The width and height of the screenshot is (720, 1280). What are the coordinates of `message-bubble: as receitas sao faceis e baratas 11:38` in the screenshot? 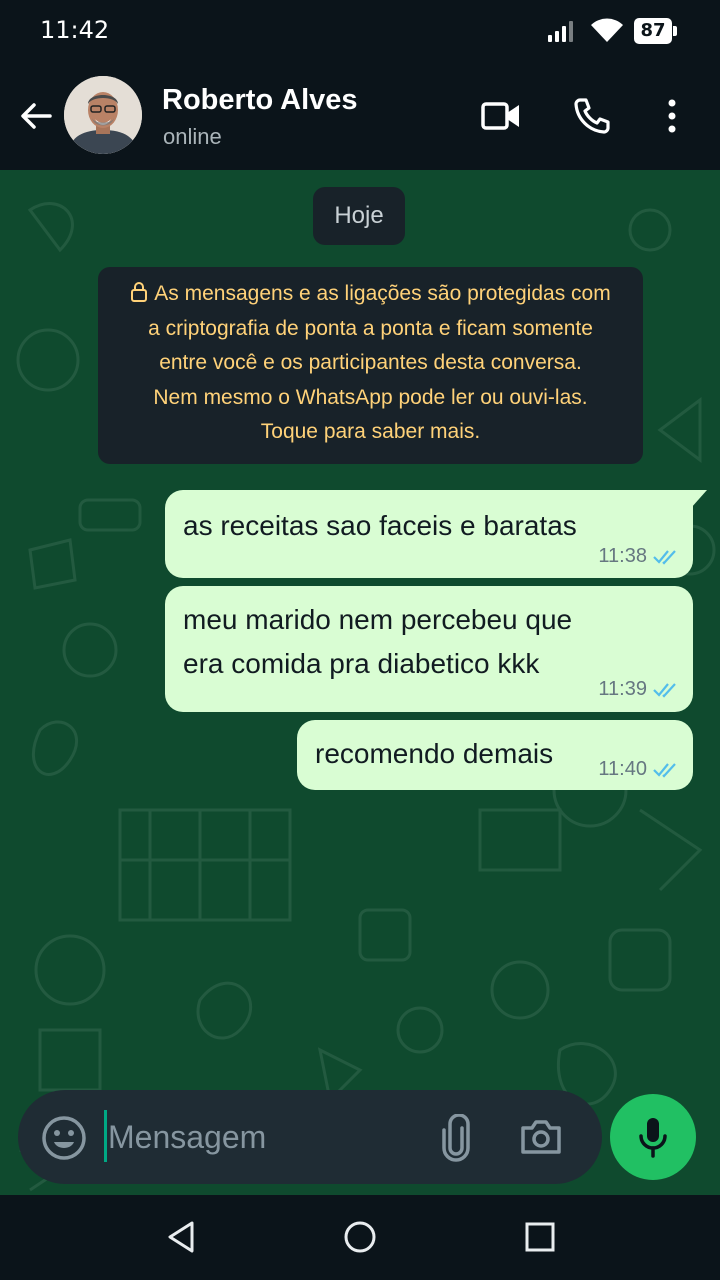 It's located at (436, 534).